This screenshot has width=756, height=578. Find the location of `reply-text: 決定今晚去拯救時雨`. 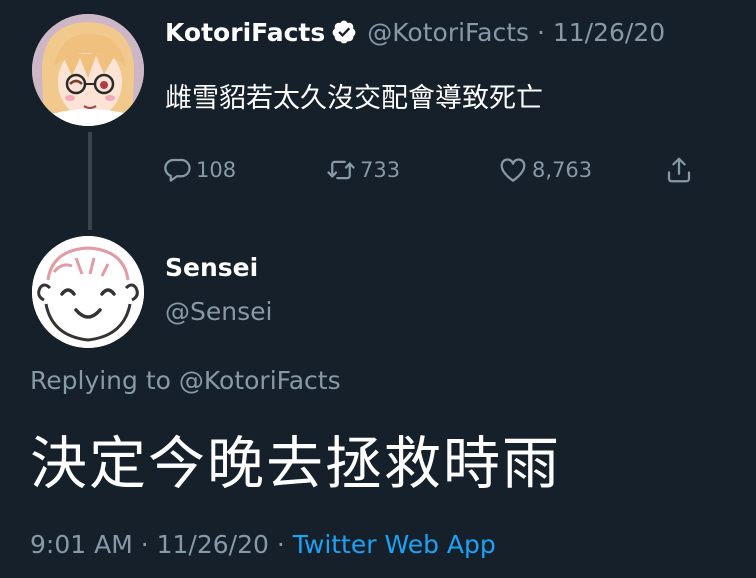

reply-text: 決定今晚去拯救時雨 is located at coordinates (295, 464).